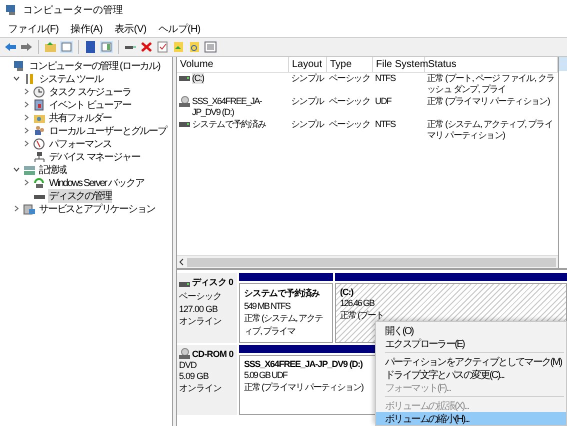  I want to click on device-icon, so click(39, 156).